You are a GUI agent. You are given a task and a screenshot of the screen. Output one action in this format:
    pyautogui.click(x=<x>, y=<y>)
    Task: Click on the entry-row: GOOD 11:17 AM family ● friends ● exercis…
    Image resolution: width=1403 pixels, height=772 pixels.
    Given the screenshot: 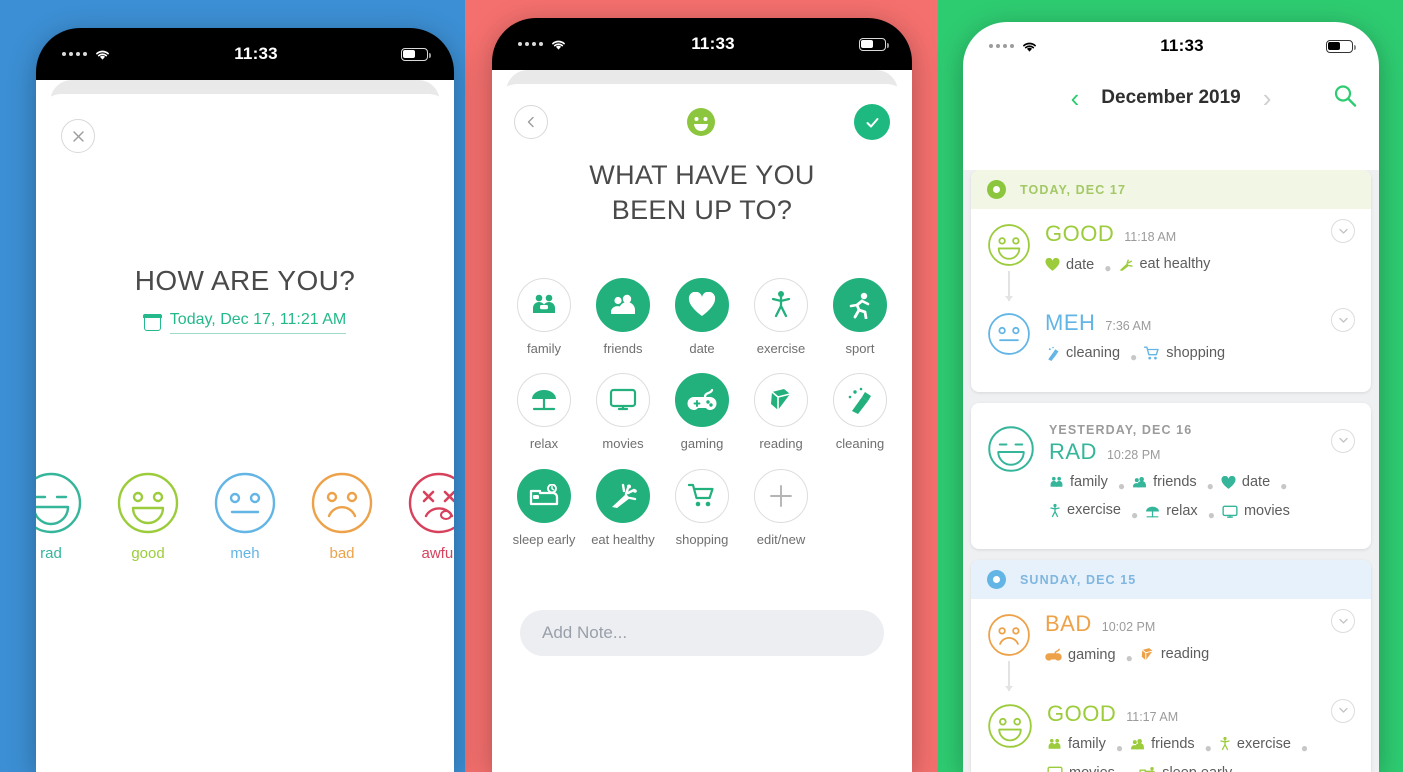 What is the action you would take?
    pyautogui.click(x=1171, y=732)
    